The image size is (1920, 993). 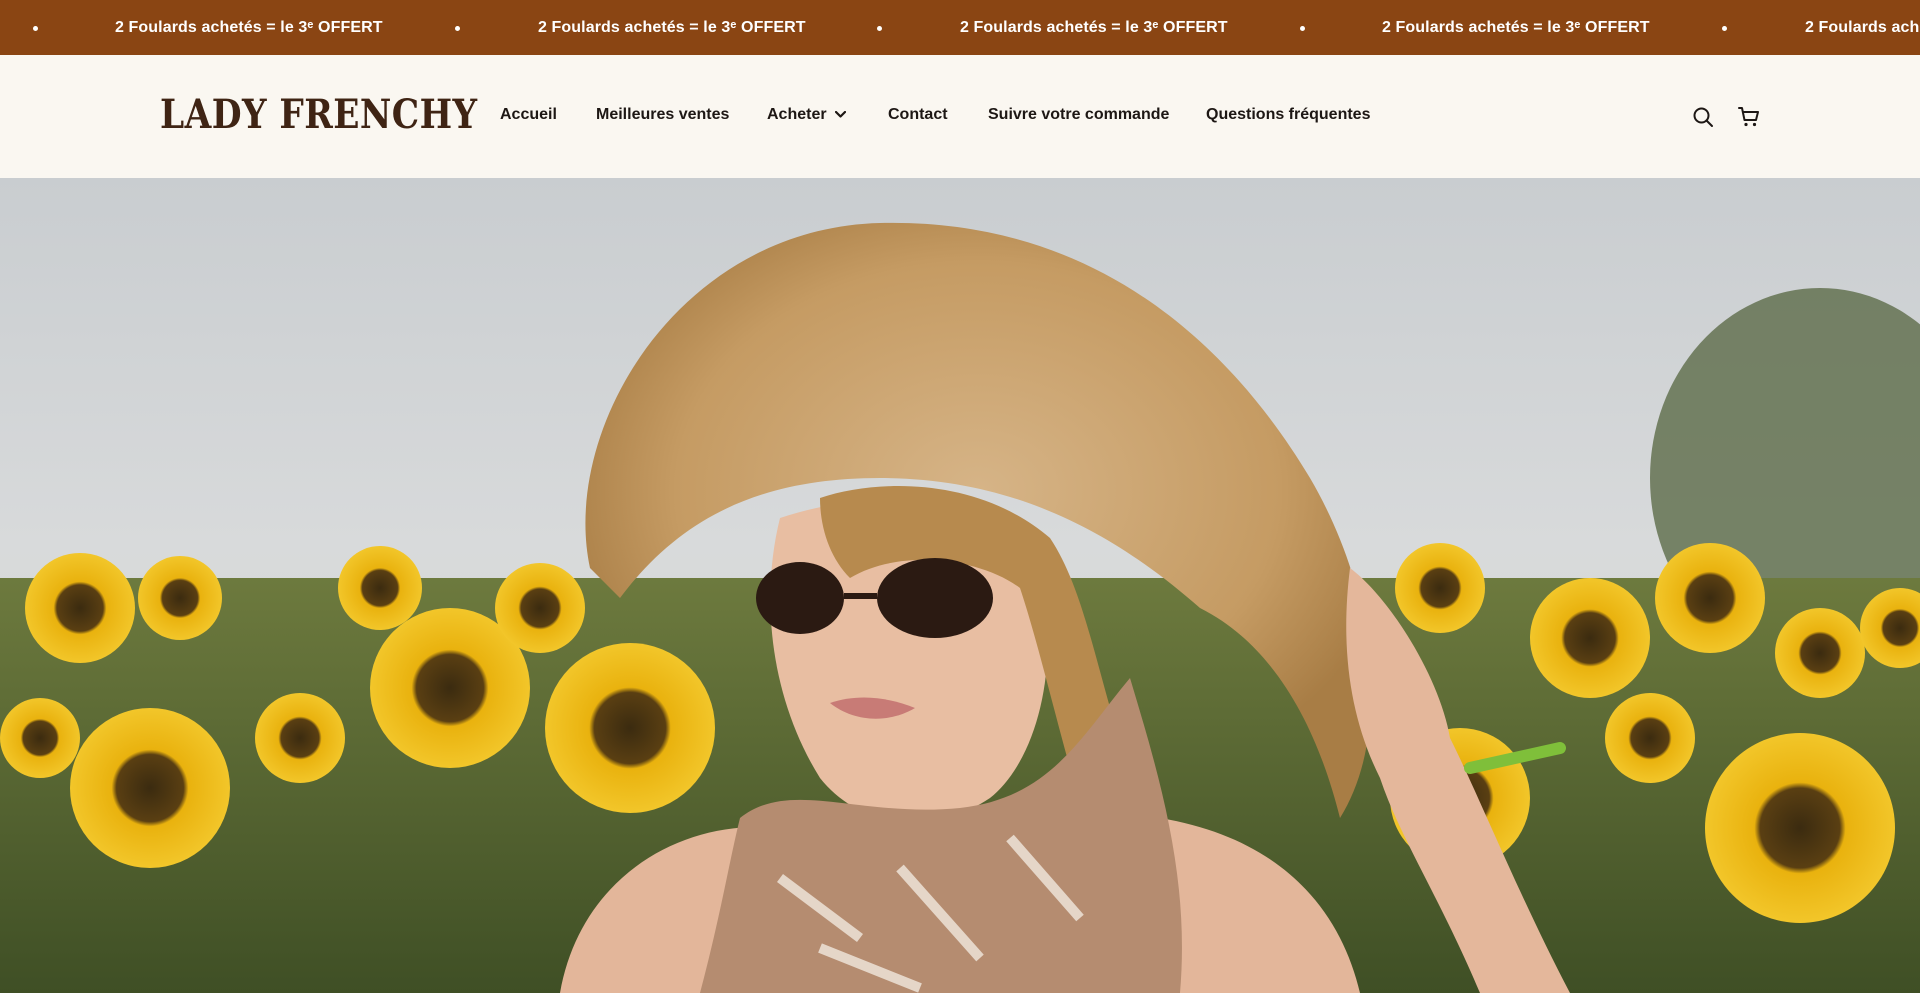 I want to click on nav-item-acheter: Acheter, so click(x=806, y=115).